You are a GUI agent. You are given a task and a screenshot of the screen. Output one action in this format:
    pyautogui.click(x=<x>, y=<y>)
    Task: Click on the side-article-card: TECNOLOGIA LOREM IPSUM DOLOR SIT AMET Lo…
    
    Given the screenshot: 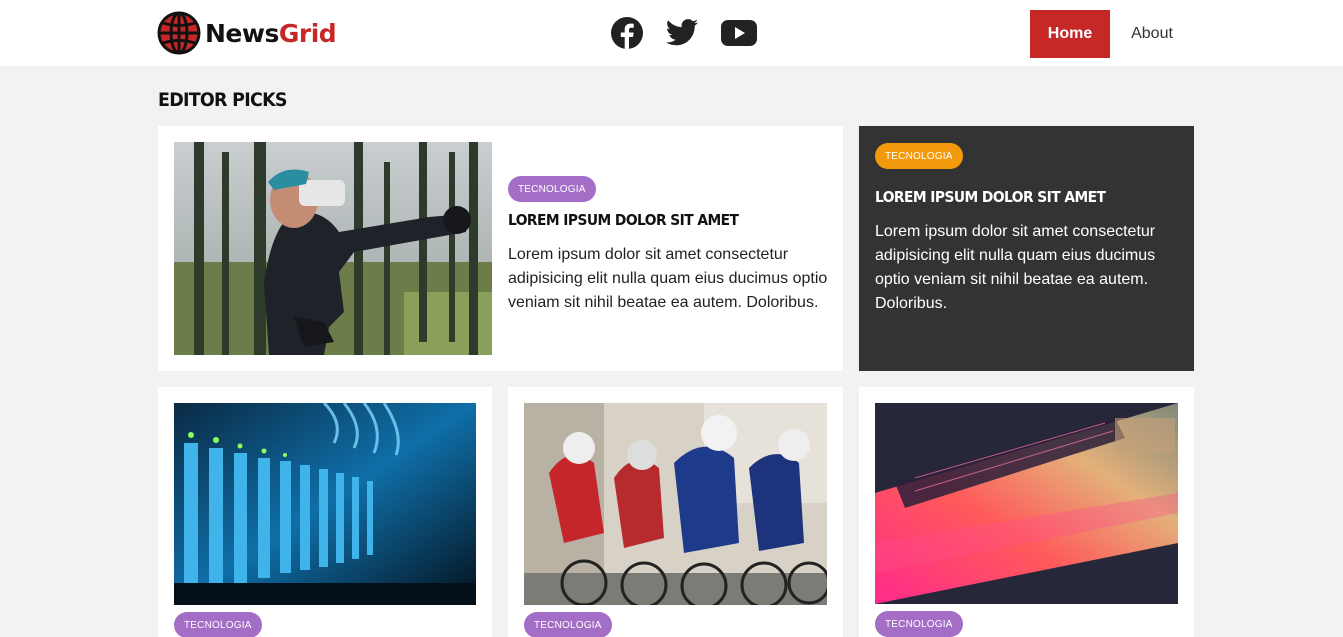 What is the action you would take?
    pyautogui.click(x=1026, y=248)
    